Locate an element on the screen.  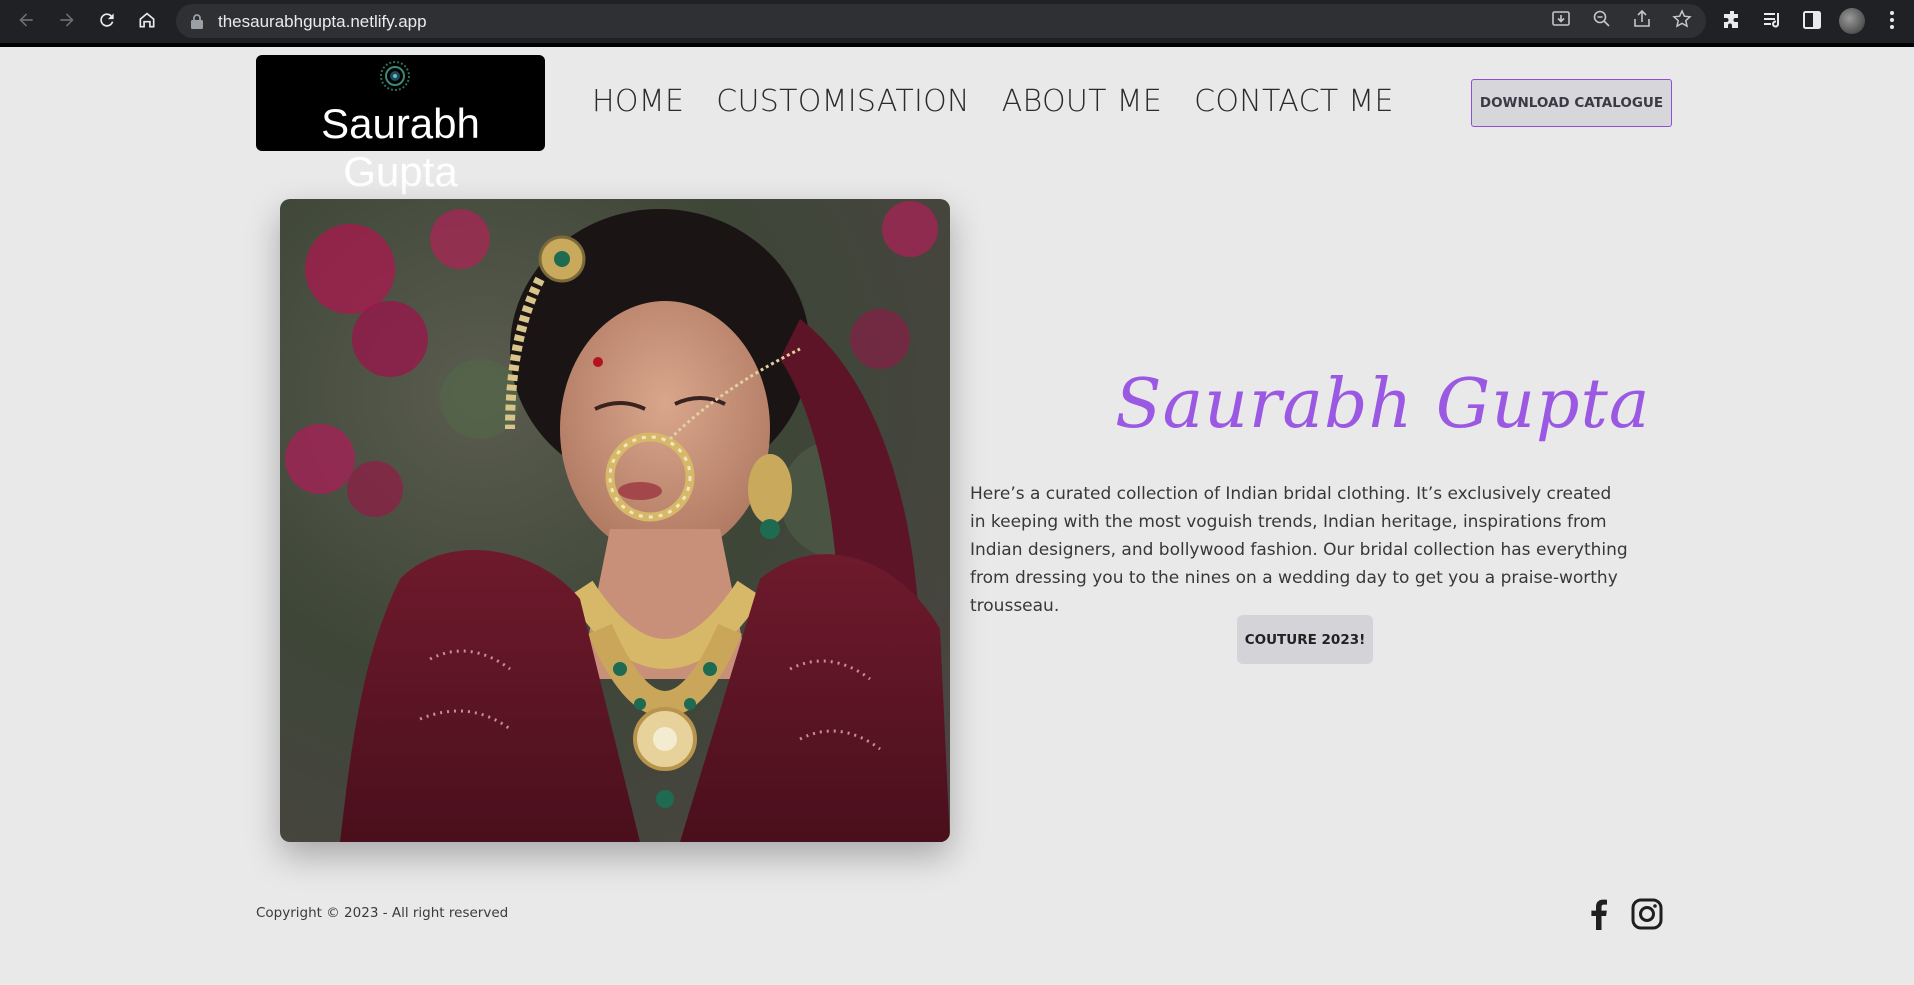
star-icon is located at coordinates (1682, 19).